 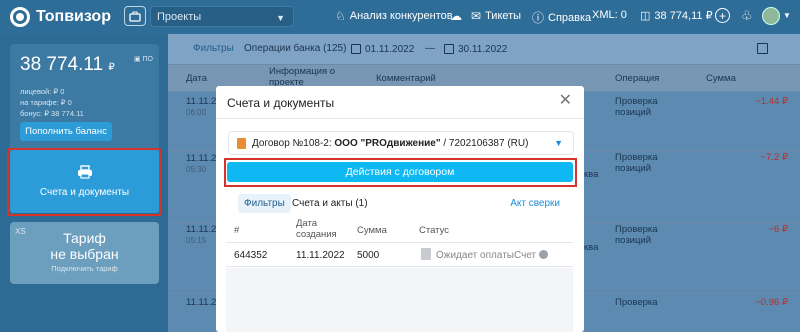 What do you see at coordinates (281, 103) in the screenshot?
I see `modal-title: Счета и документы` at bounding box center [281, 103].